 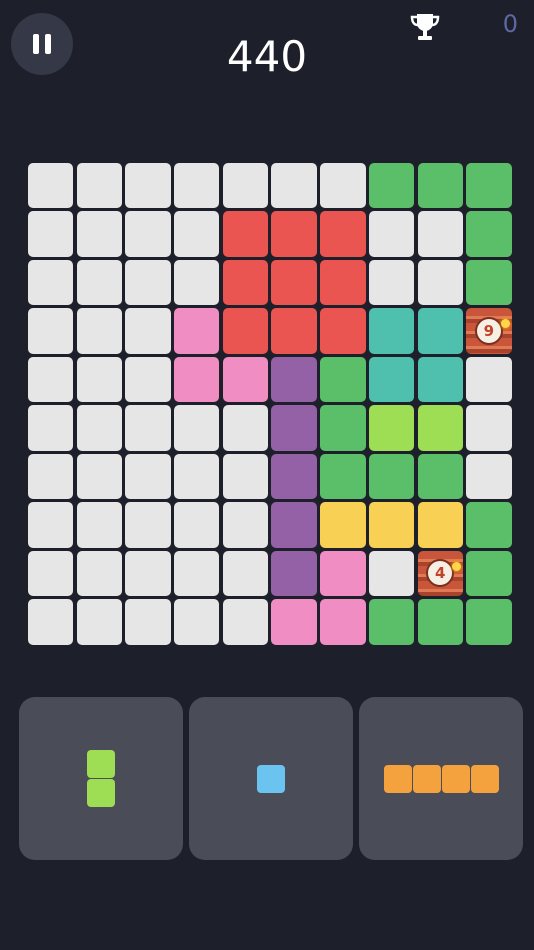 What do you see at coordinates (510, 24) in the screenshot?
I see `best-score: 0` at bounding box center [510, 24].